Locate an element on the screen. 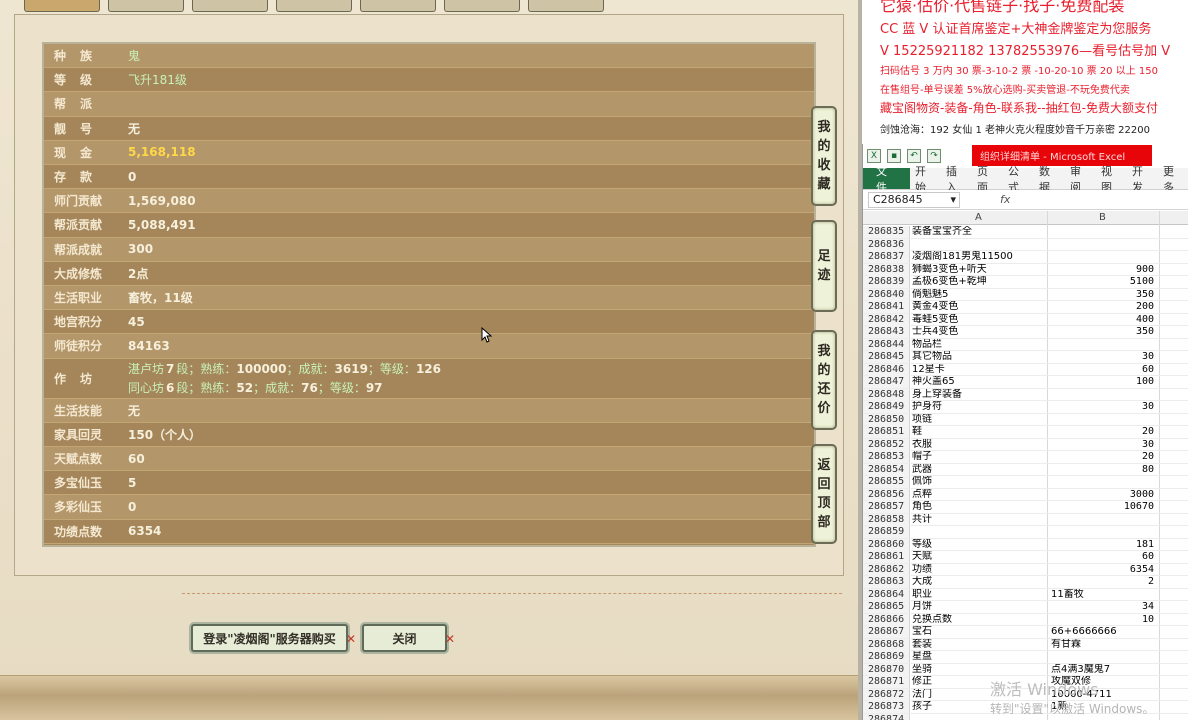 Image resolution: width=1188 pixels, height=720 pixels. ribbon-tab: 页面 is located at coordinates (987, 179).